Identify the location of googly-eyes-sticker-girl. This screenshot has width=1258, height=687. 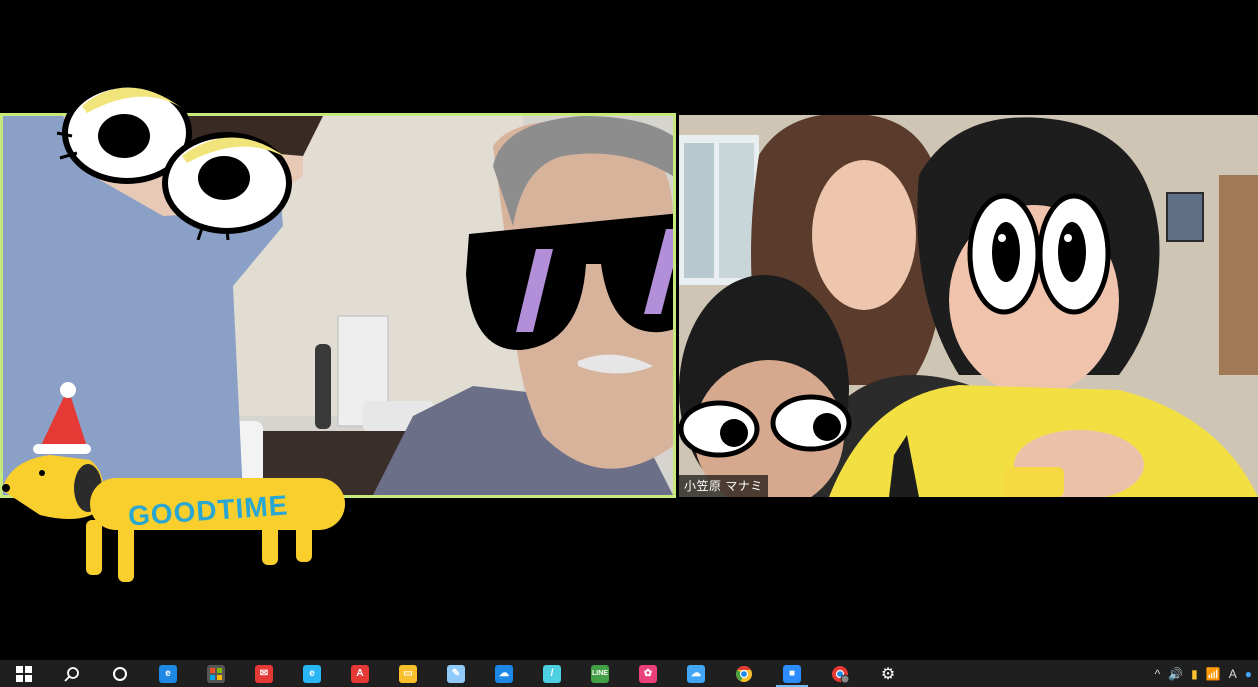
(1039, 254).